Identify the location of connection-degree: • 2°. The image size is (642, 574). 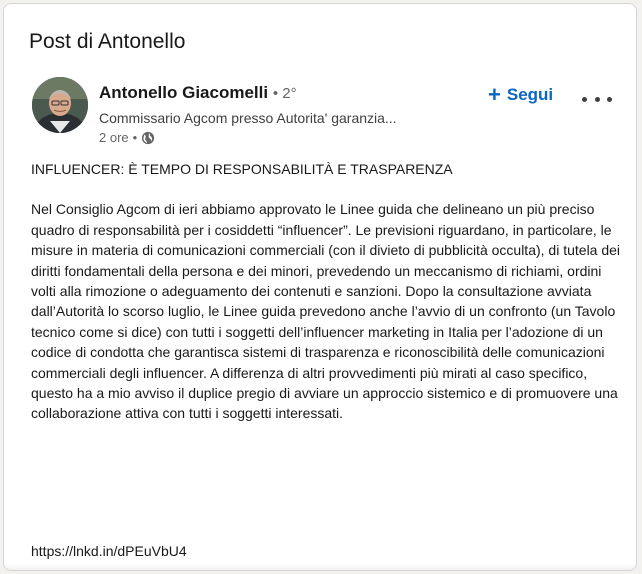
(284, 93).